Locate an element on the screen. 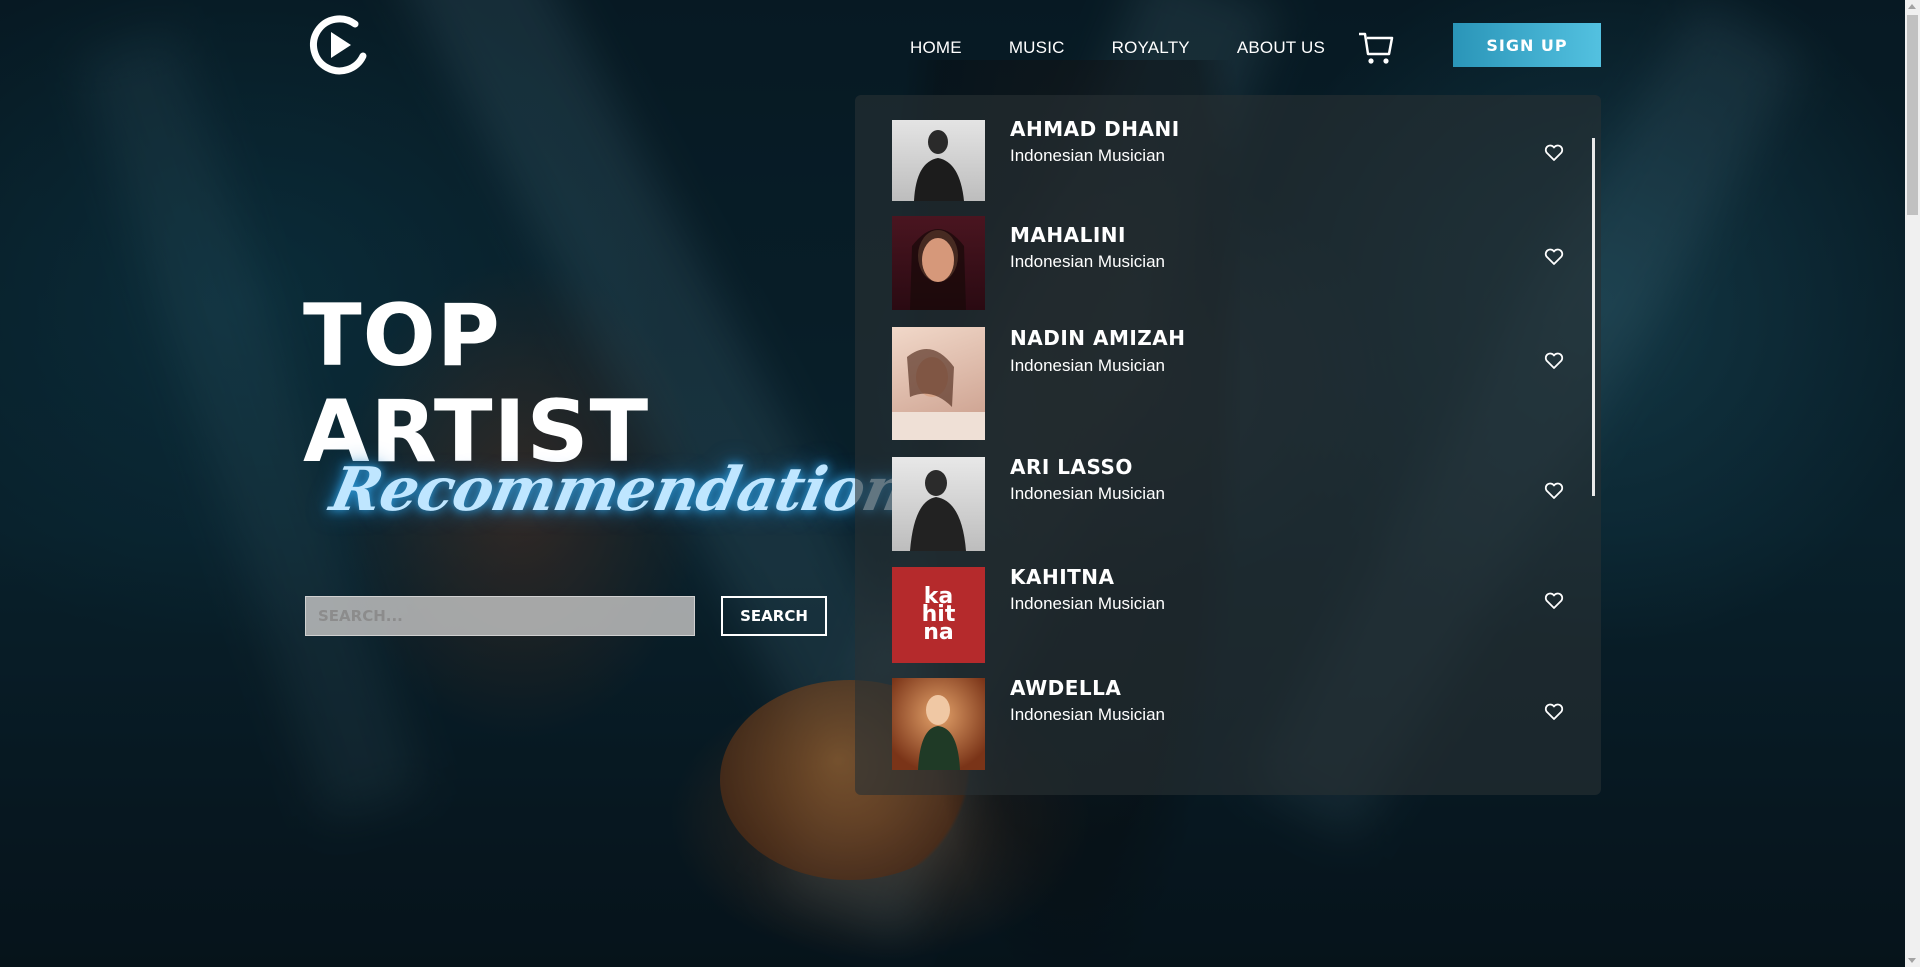 The width and height of the screenshot is (1920, 967). artist-item: NADIN AMIZAH Indonesian Musician is located at coordinates (1228, 383).